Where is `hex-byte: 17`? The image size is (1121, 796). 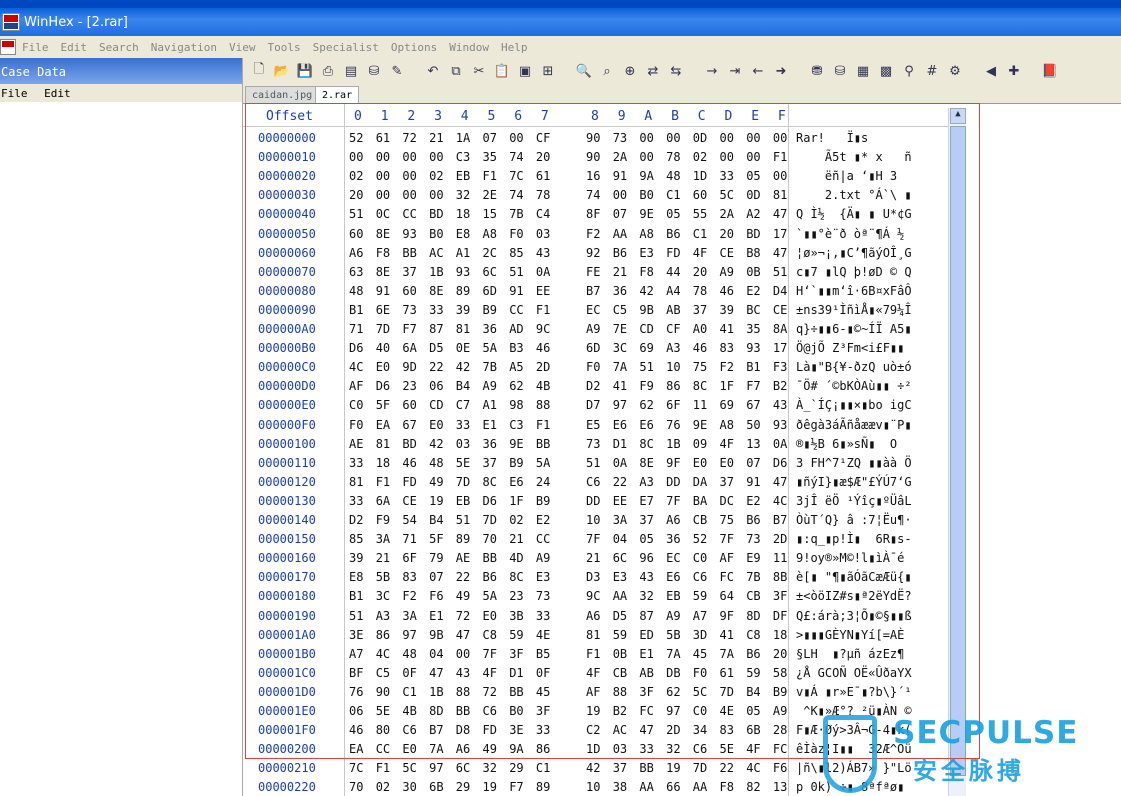 hex-byte: 17 is located at coordinates (780, 234).